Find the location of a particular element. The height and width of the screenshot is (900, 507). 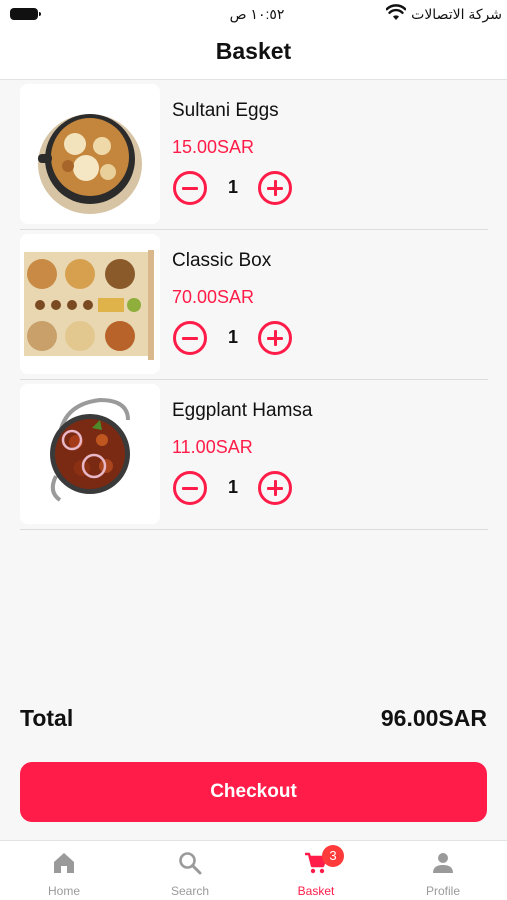

tab-search: Search is located at coordinates (190, 870).